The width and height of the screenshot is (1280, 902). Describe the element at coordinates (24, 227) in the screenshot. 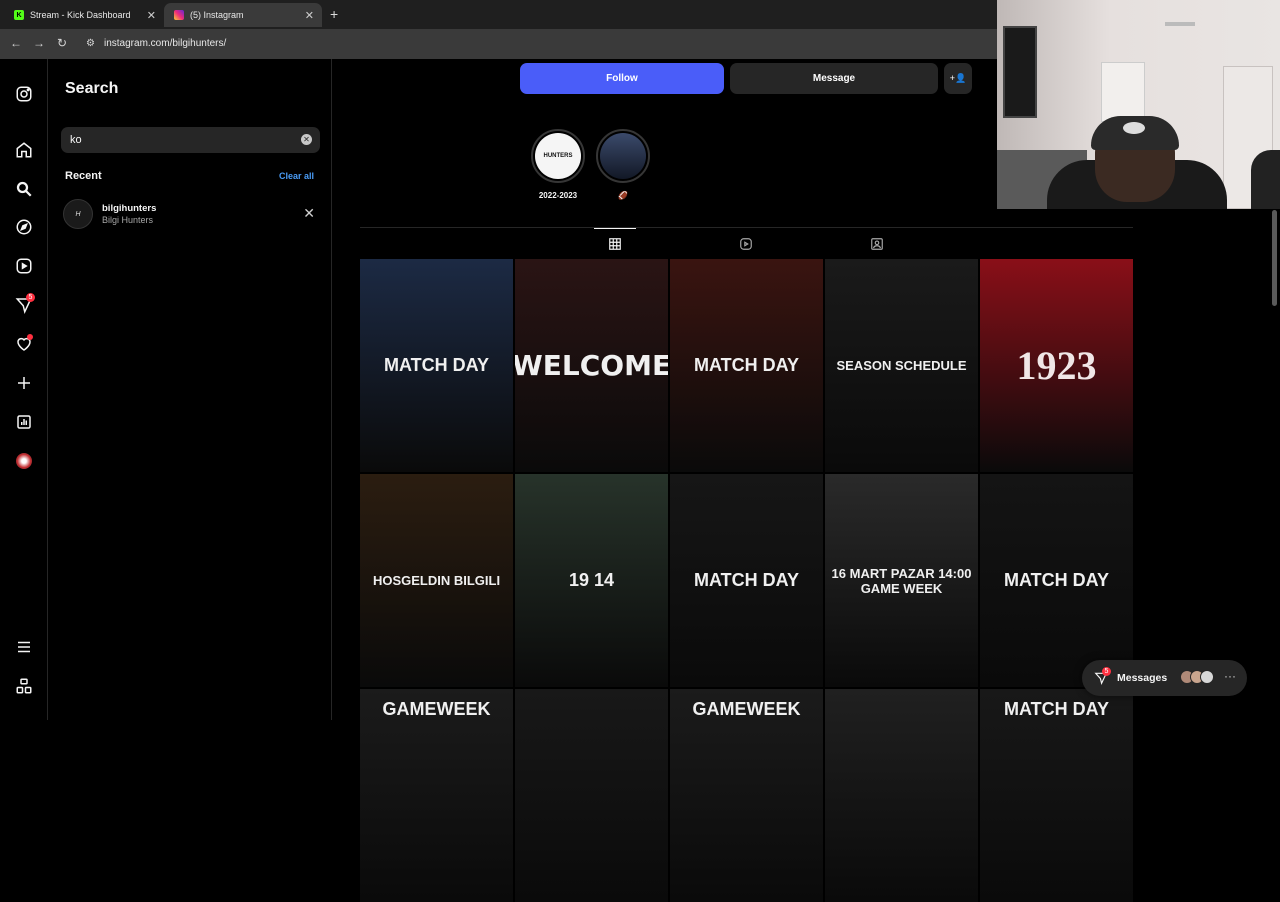

I see `explore-icon` at that location.